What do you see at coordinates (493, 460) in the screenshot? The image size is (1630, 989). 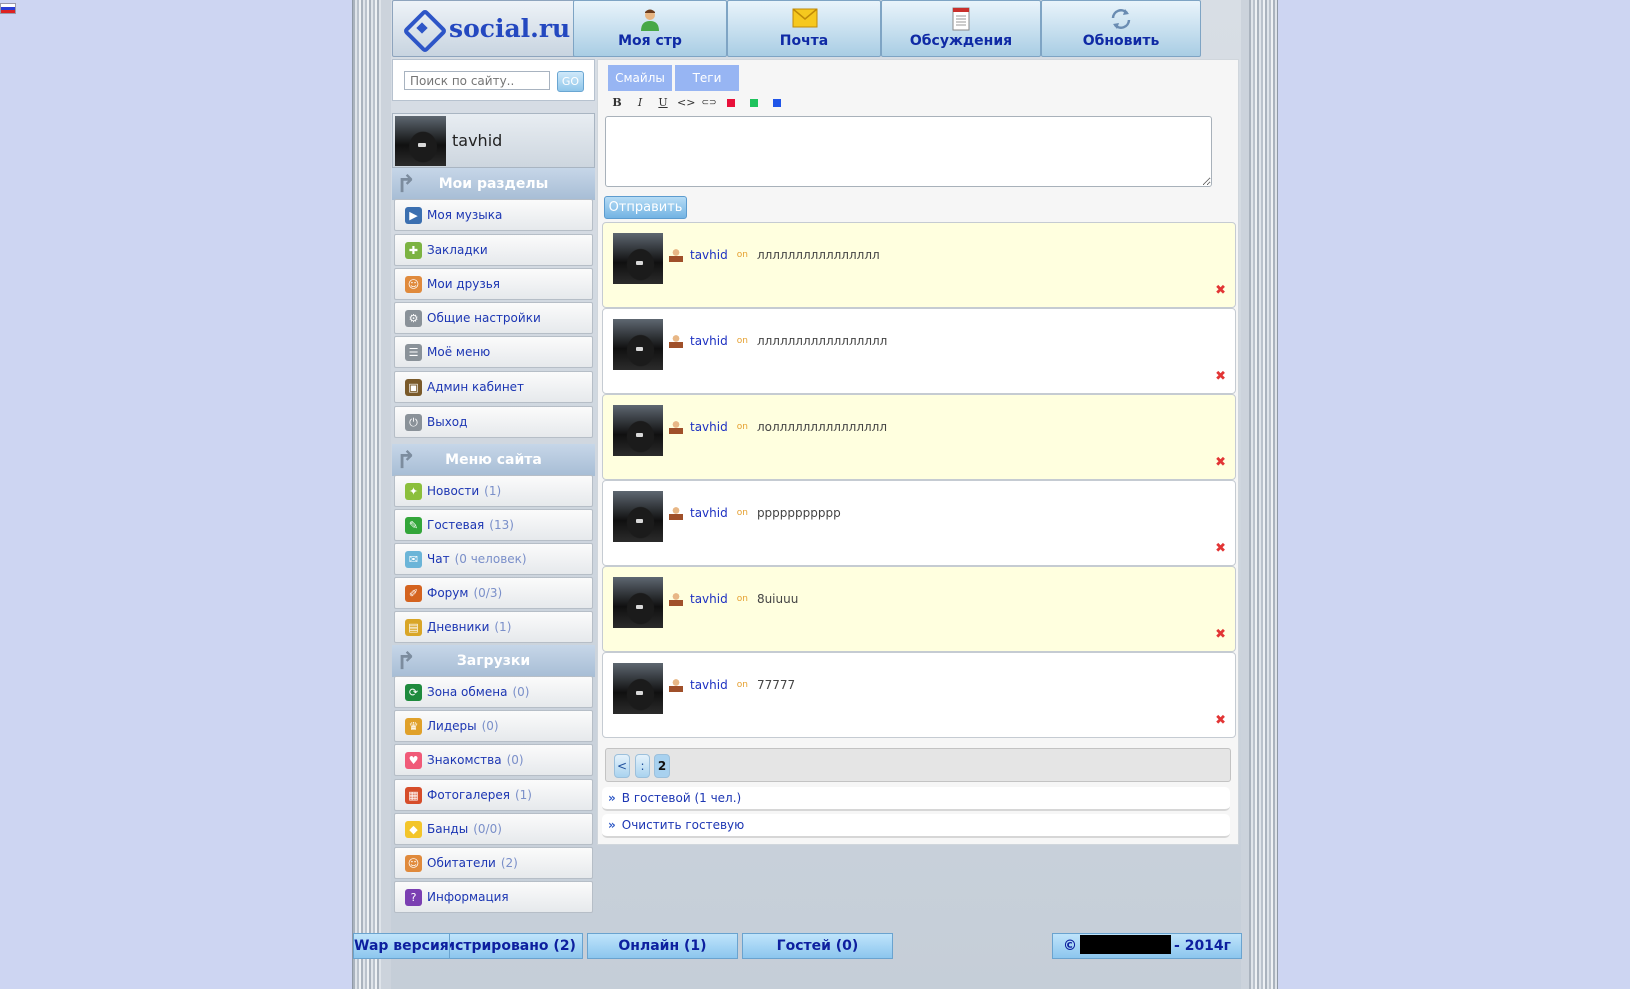 I see `section-title: Меню сайта` at bounding box center [493, 460].